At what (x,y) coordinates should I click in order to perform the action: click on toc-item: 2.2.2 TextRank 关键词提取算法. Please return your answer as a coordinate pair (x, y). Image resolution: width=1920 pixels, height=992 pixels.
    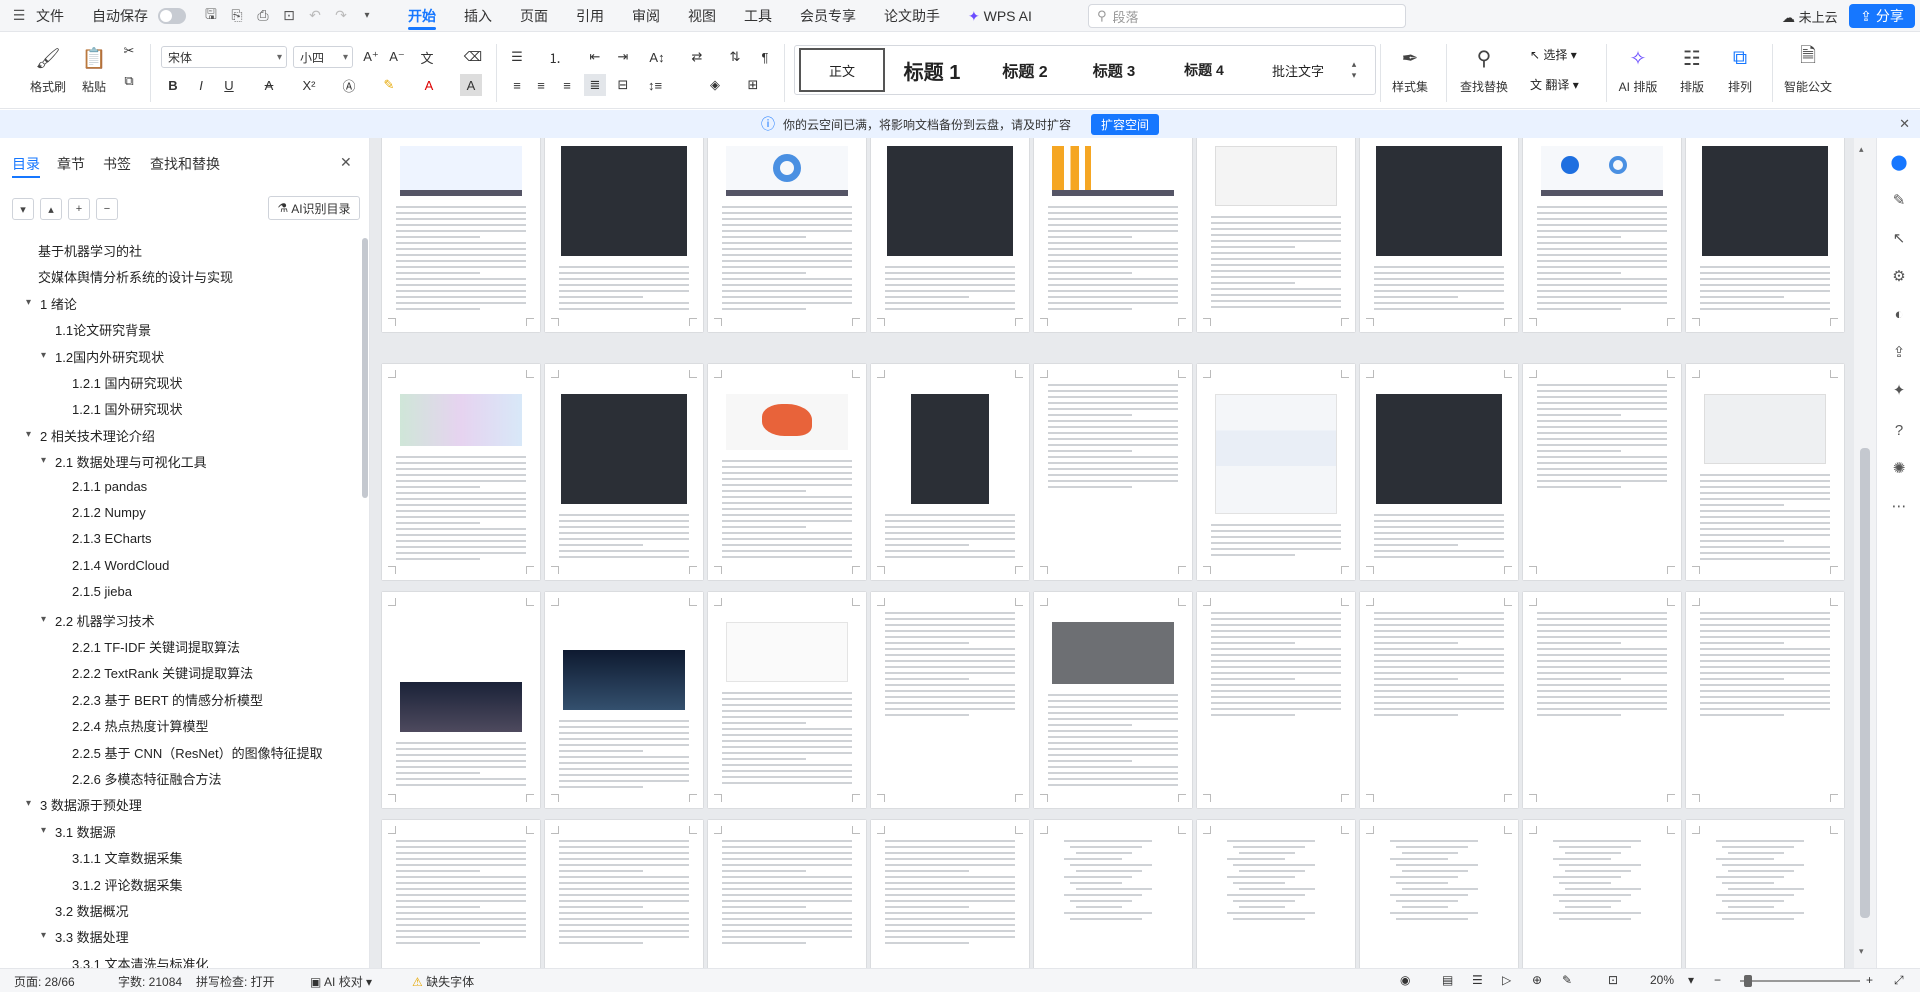
    Looking at the image, I should click on (162, 672).